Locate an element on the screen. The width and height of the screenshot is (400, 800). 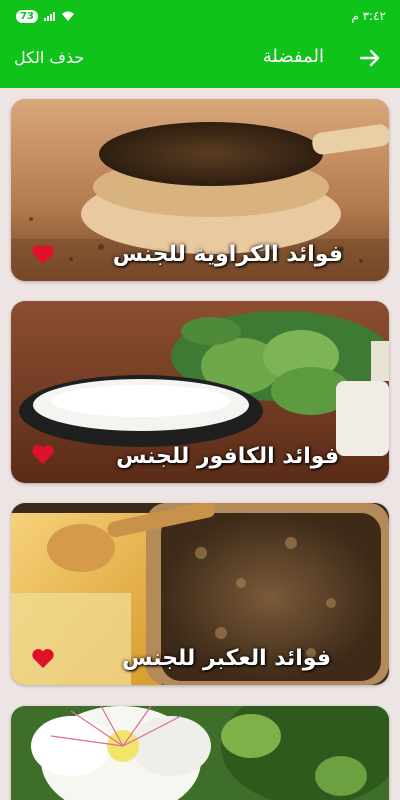
signal-icon is located at coordinates (49, 16).